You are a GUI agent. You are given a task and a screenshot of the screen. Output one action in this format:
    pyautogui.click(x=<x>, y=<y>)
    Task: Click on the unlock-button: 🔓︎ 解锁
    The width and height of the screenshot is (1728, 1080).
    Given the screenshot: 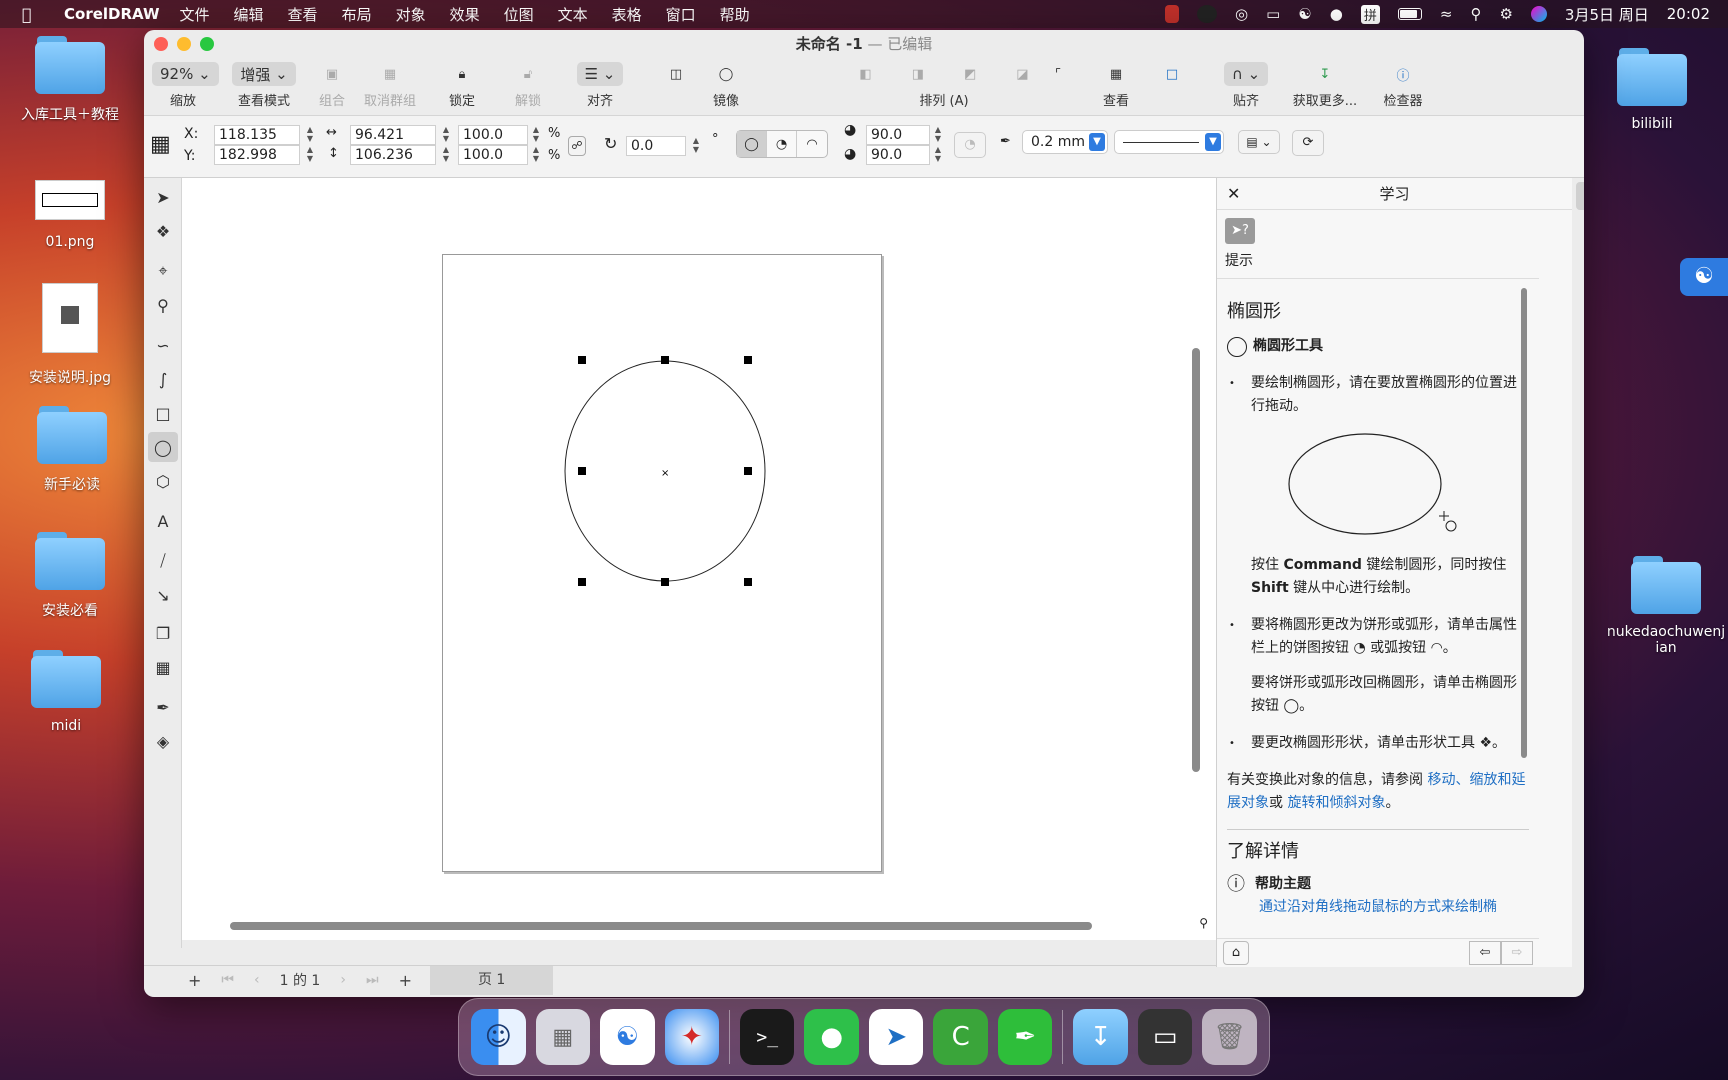 What is the action you would take?
    pyautogui.click(x=528, y=86)
    